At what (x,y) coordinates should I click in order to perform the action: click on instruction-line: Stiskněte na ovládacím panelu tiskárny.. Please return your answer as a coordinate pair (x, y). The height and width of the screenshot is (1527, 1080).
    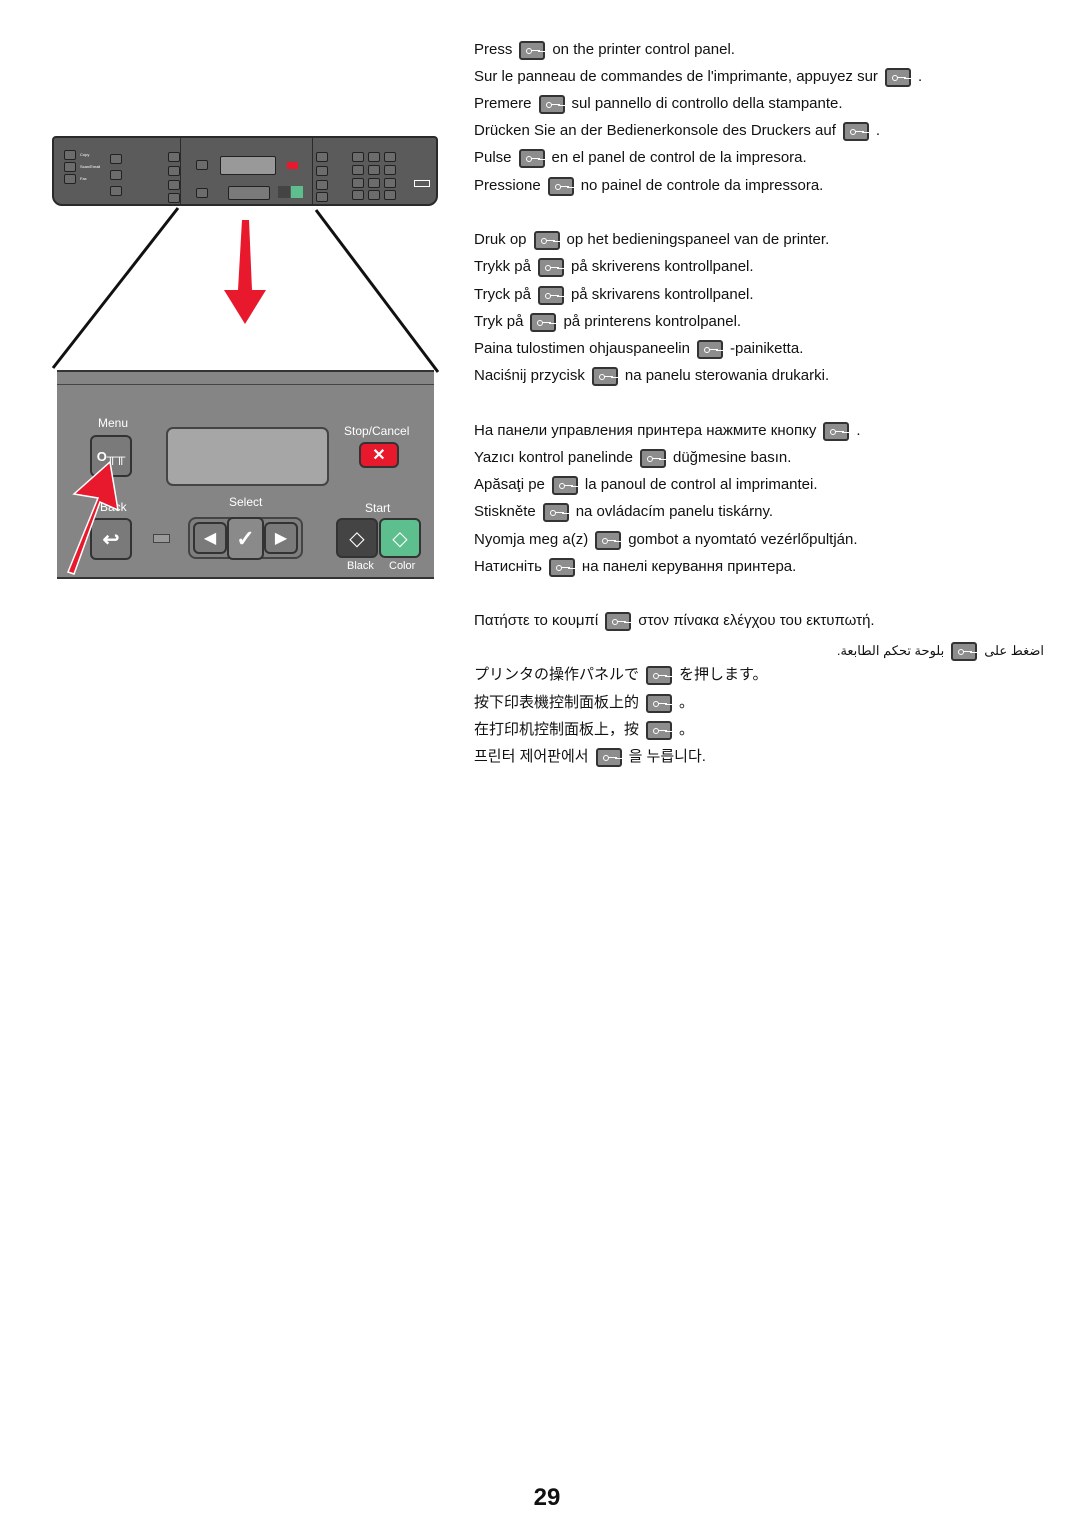
    Looking at the image, I should click on (623, 512).